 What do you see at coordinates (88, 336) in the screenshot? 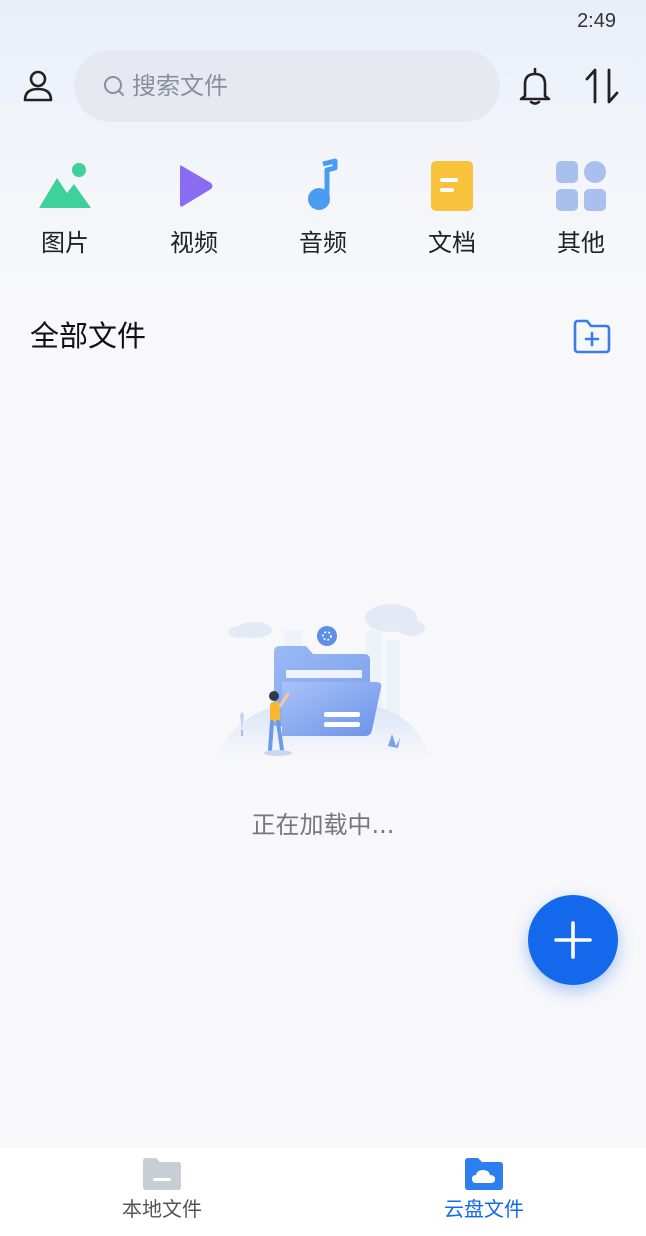
I see `section-title: 全部文件` at bounding box center [88, 336].